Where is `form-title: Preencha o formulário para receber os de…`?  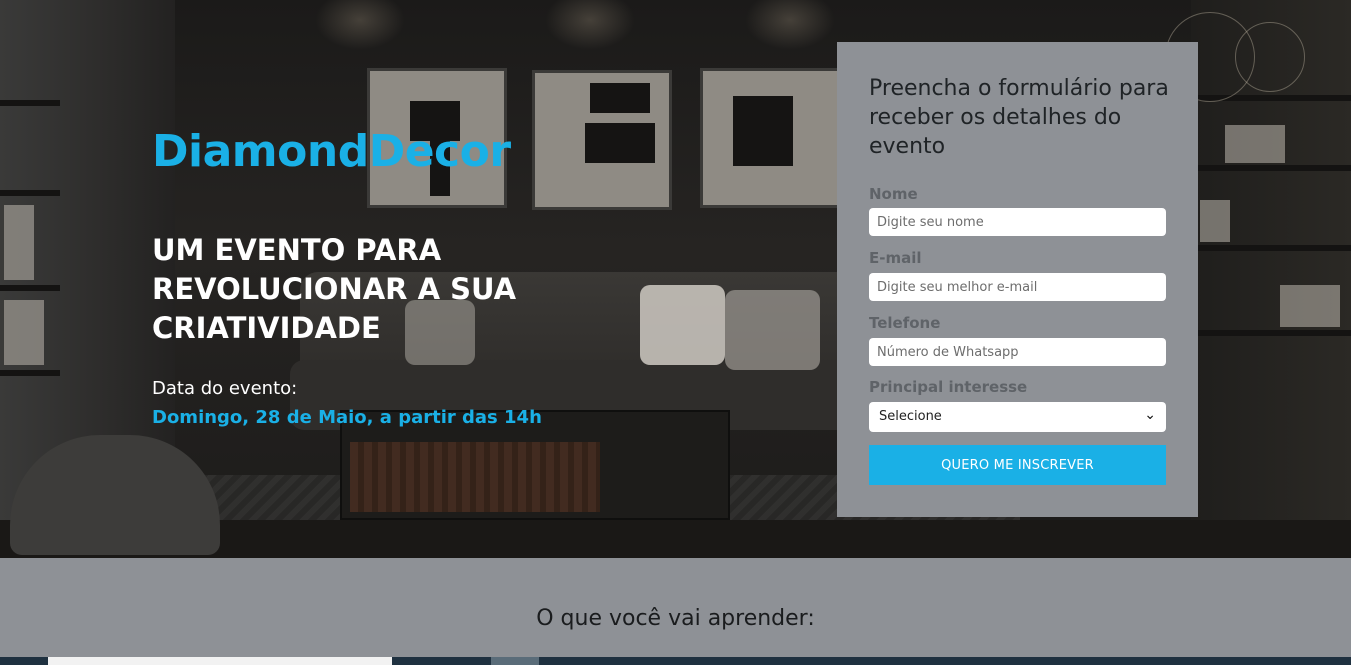
form-title: Preencha o formulário para receber os de… is located at coordinates (1019, 117).